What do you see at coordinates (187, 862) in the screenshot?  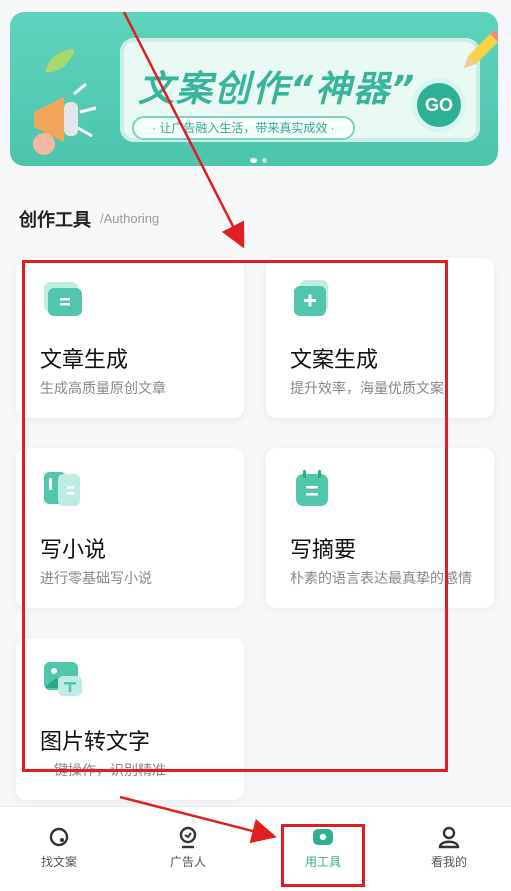 I see `nav-label: 广告人` at bounding box center [187, 862].